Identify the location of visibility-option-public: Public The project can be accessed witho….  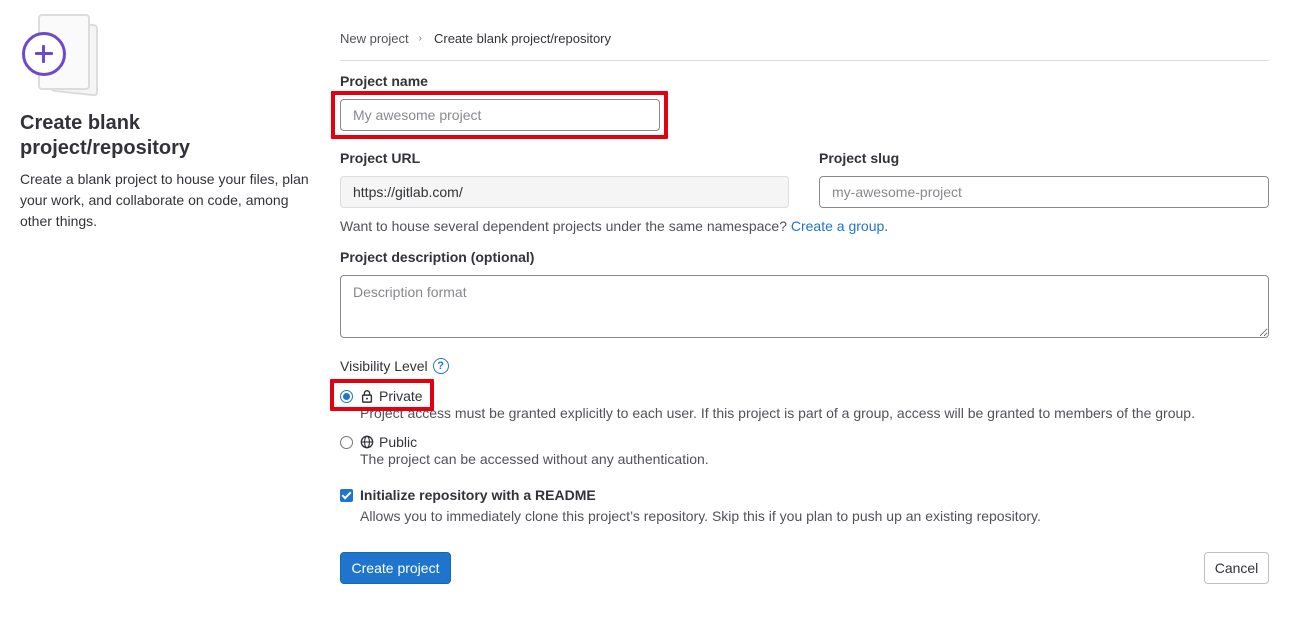
(524, 450).